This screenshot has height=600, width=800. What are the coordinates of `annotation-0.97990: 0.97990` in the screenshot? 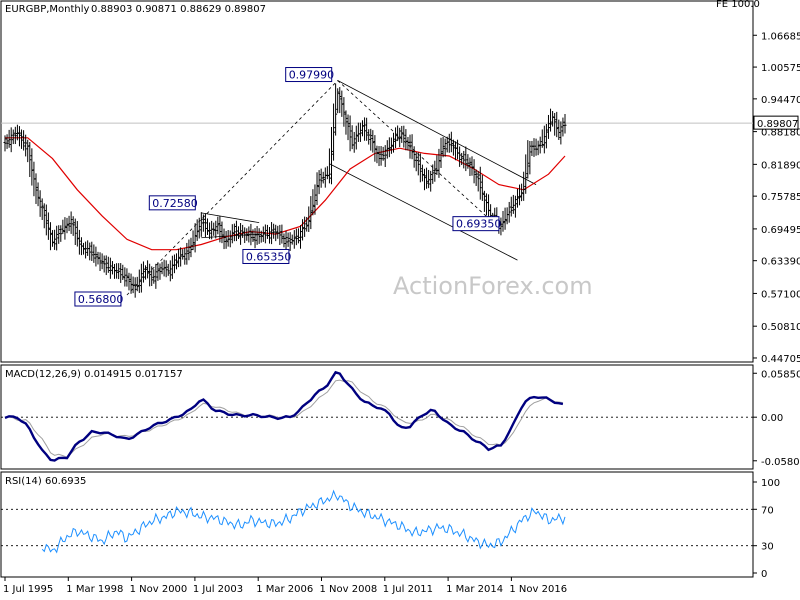 It's located at (310, 75).